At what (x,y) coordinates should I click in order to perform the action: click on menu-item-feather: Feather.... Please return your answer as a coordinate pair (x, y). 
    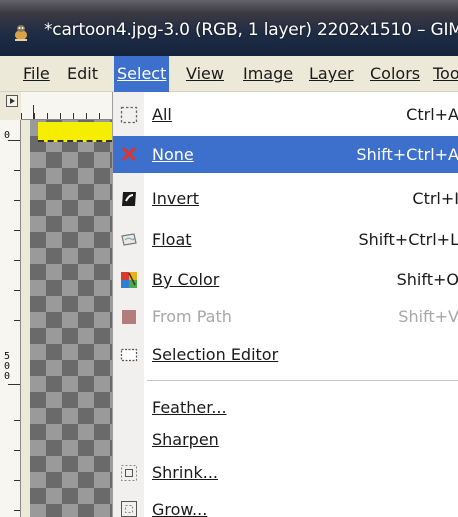
    Looking at the image, I should click on (285, 408).